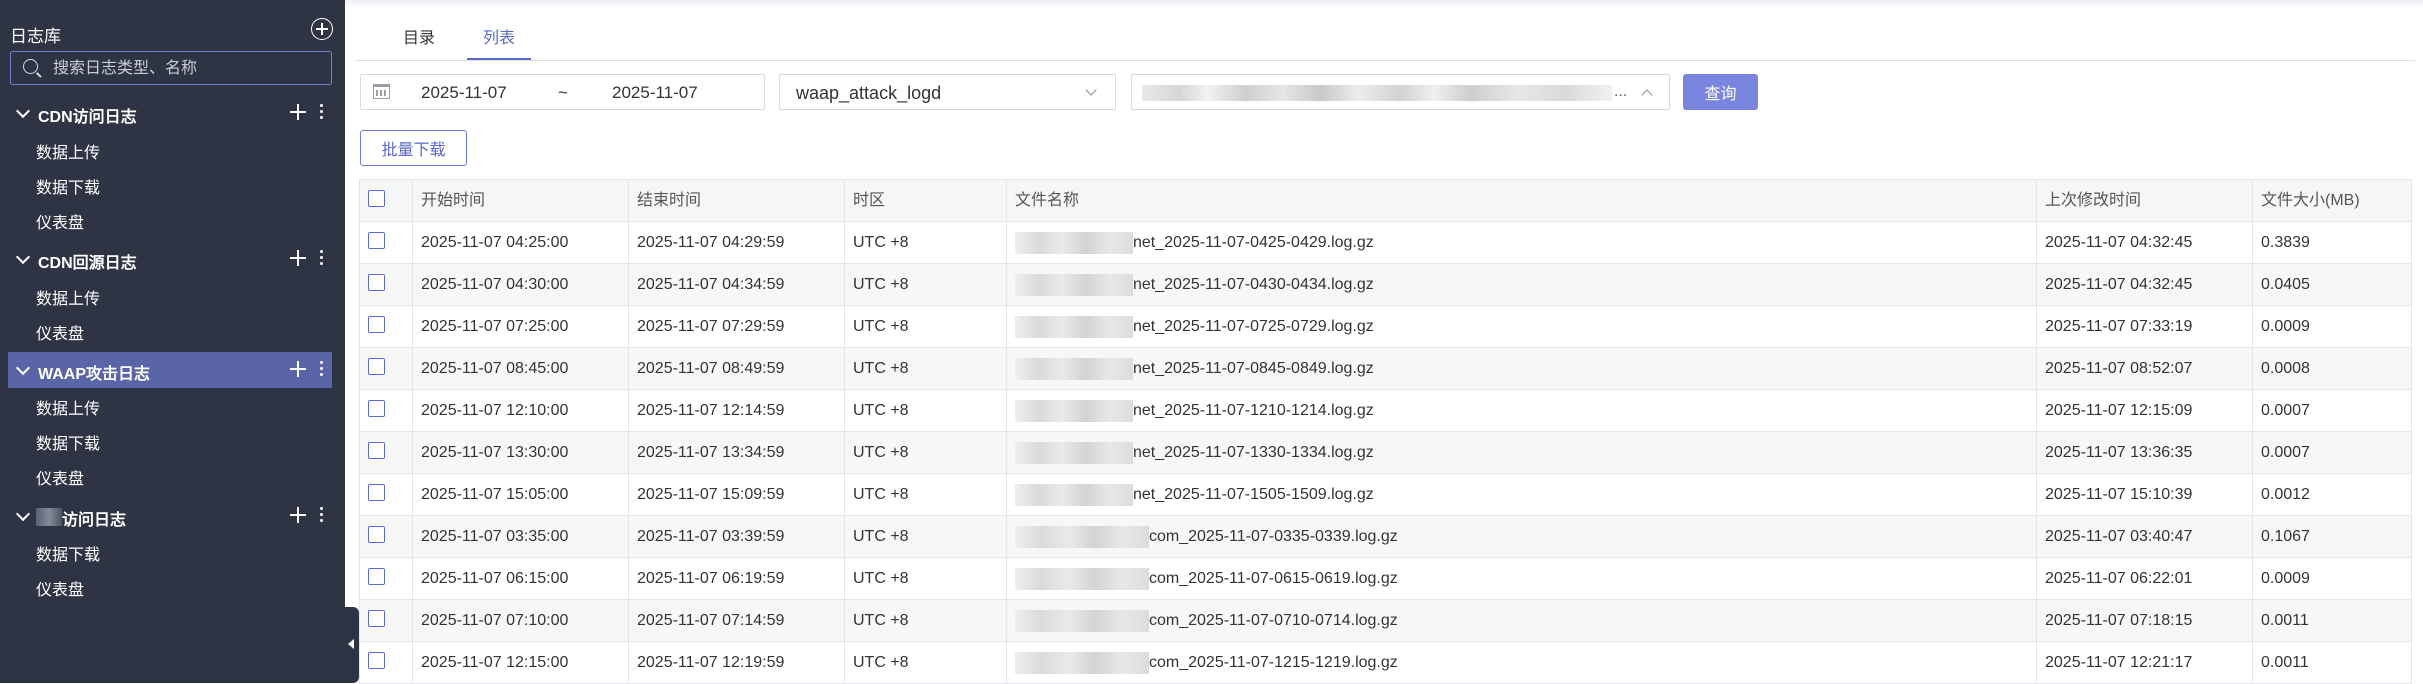 The width and height of the screenshot is (2423, 684). I want to click on col-modified-time: 上次修改时间, so click(2145, 200).